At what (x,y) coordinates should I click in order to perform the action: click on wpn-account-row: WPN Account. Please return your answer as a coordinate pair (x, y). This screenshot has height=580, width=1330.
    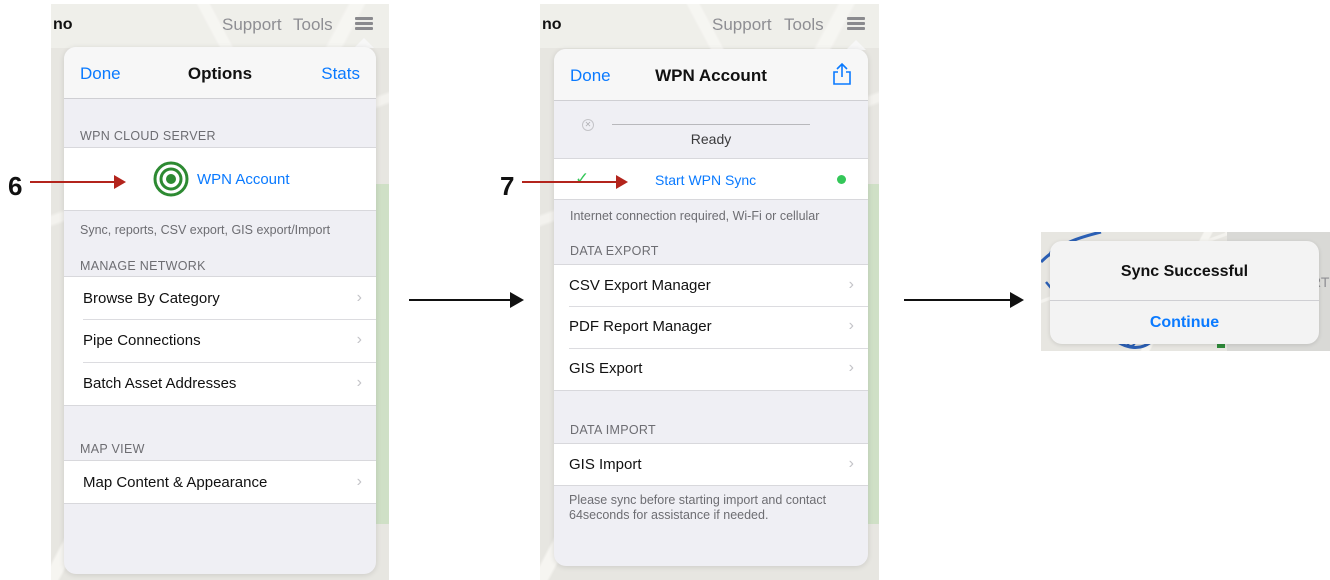
    Looking at the image, I should click on (220, 179).